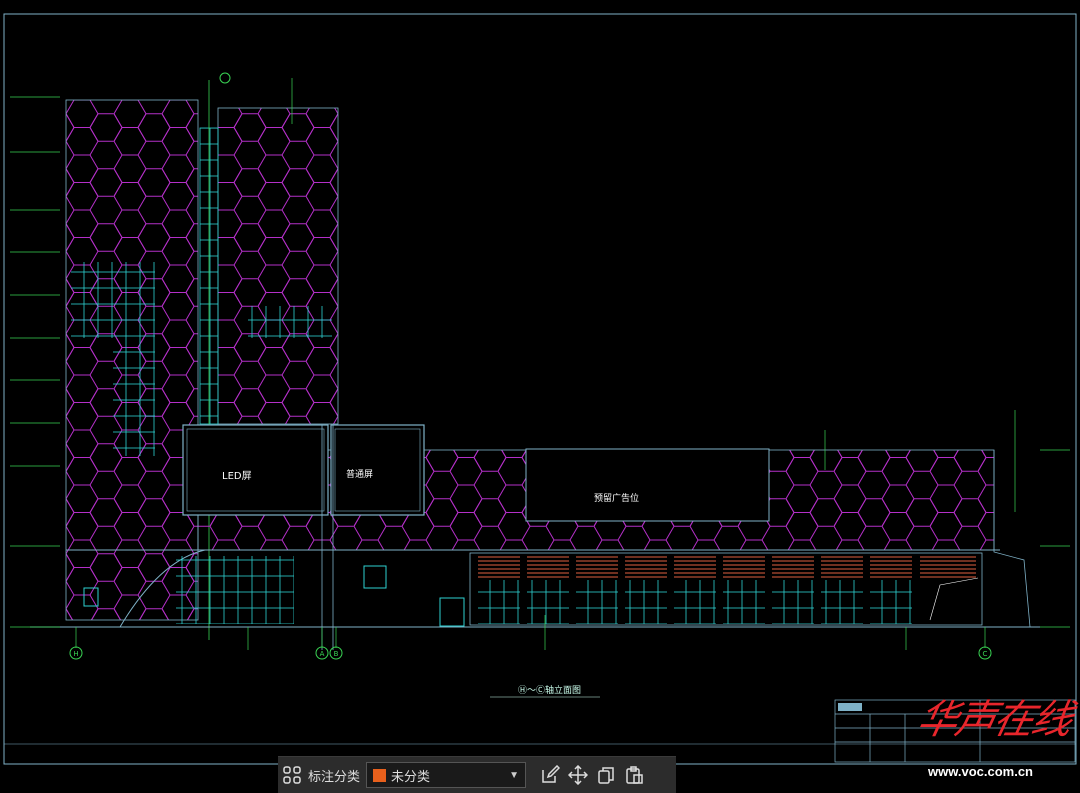  I want to click on led-screen, so click(255, 470).